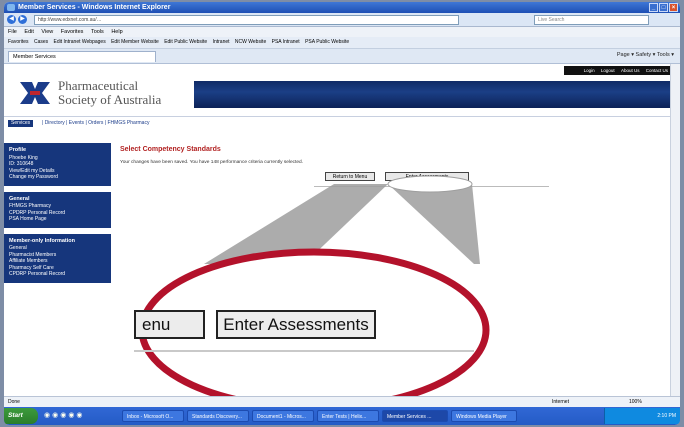  What do you see at coordinates (21, 416) in the screenshot?
I see `start-button: Start` at bounding box center [21, 416].